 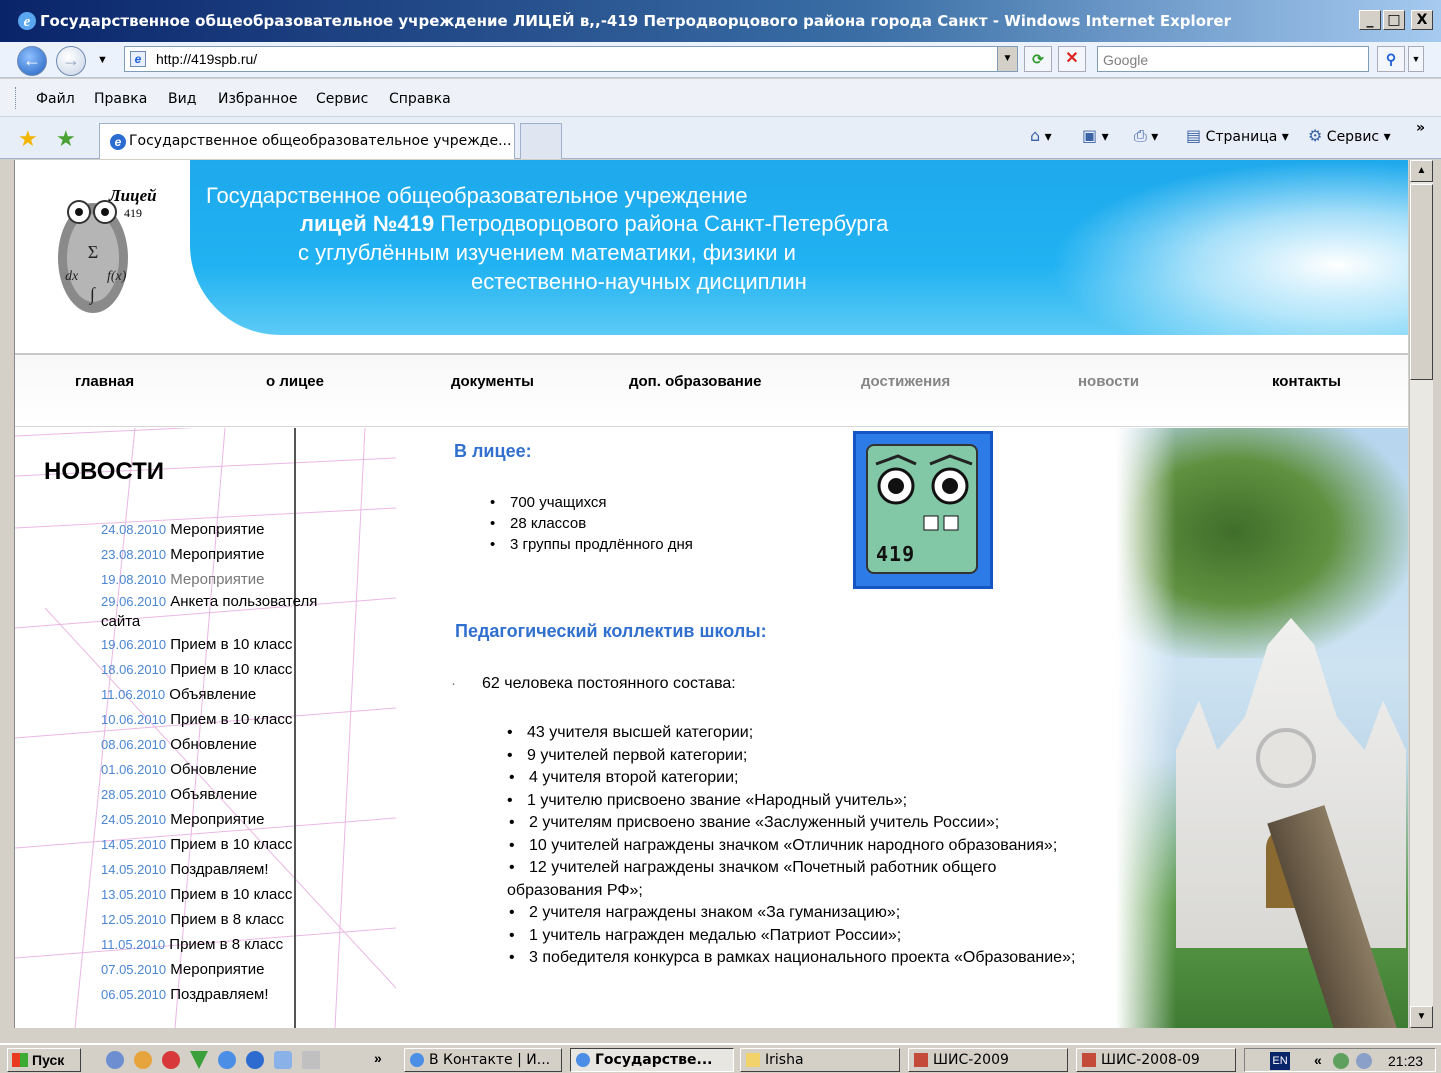 I want to click on quicklaunch-v-icon, so click(x=199, y=1060).